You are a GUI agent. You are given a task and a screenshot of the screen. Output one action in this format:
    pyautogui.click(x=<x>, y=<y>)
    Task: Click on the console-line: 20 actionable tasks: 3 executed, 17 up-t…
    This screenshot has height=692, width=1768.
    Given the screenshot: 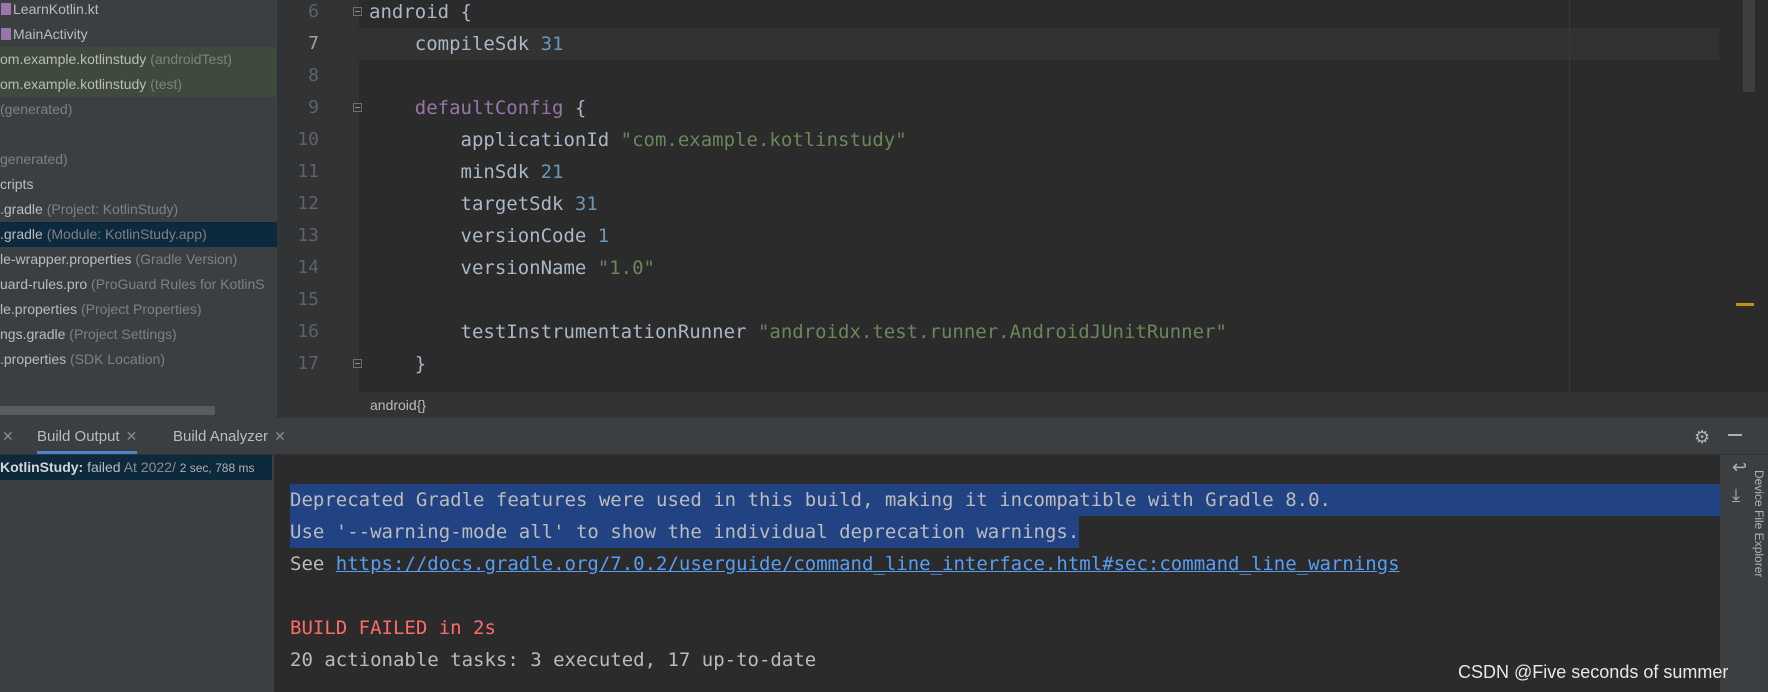 What is the action you would take?
    pyautogui.click(x=553, y=660)
    